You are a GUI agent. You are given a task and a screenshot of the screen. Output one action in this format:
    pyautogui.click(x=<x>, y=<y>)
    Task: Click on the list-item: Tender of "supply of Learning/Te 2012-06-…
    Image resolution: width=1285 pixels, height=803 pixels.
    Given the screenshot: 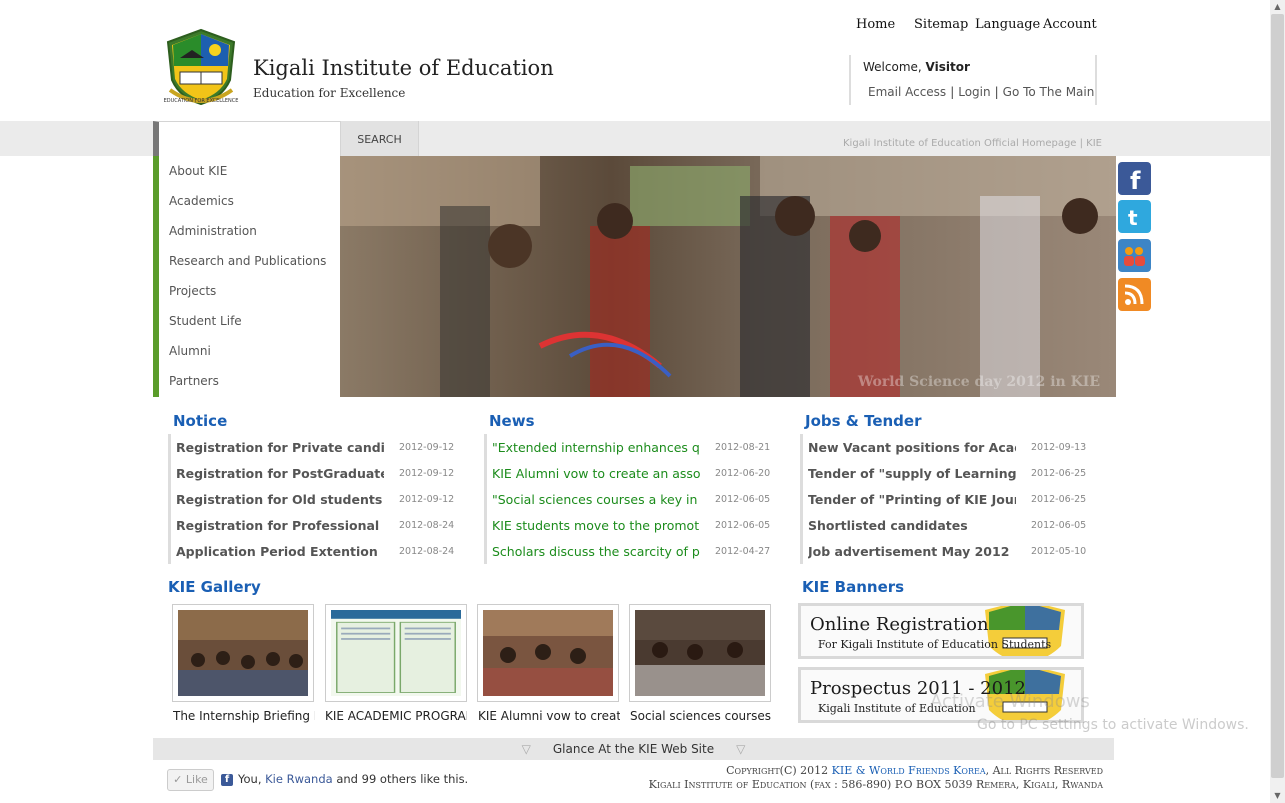 What is the action you would take?
    pyautogui.click(x=944, y=473)
    